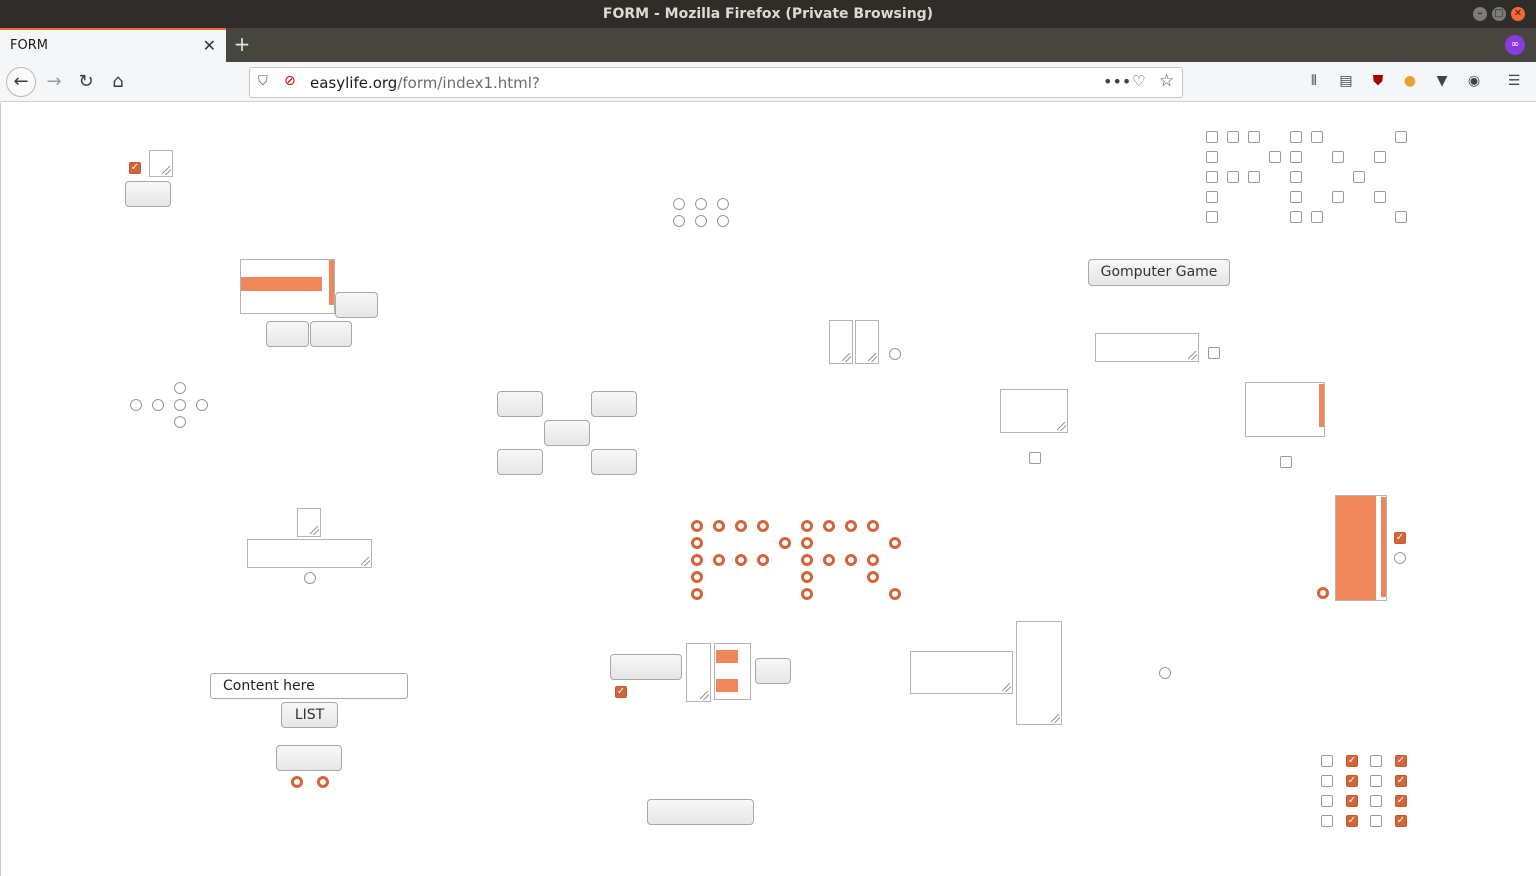 The height and width of the screenshot is (876, 1536). I want to click on text-input: Content here, so click(309, 686).